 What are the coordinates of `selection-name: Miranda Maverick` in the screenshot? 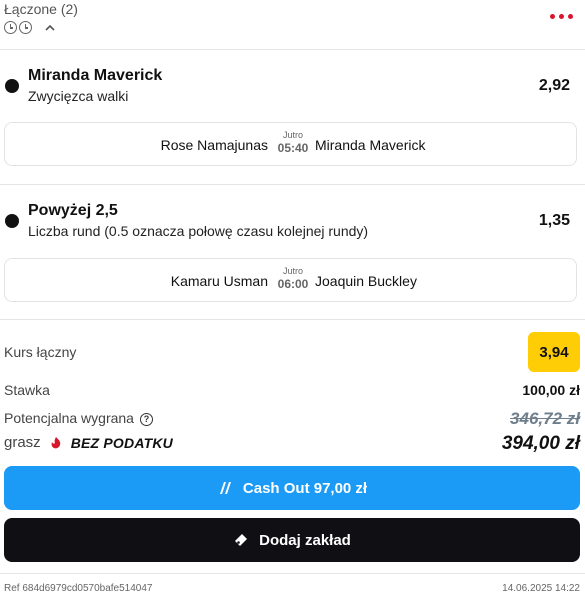 It's located at (95, 75).